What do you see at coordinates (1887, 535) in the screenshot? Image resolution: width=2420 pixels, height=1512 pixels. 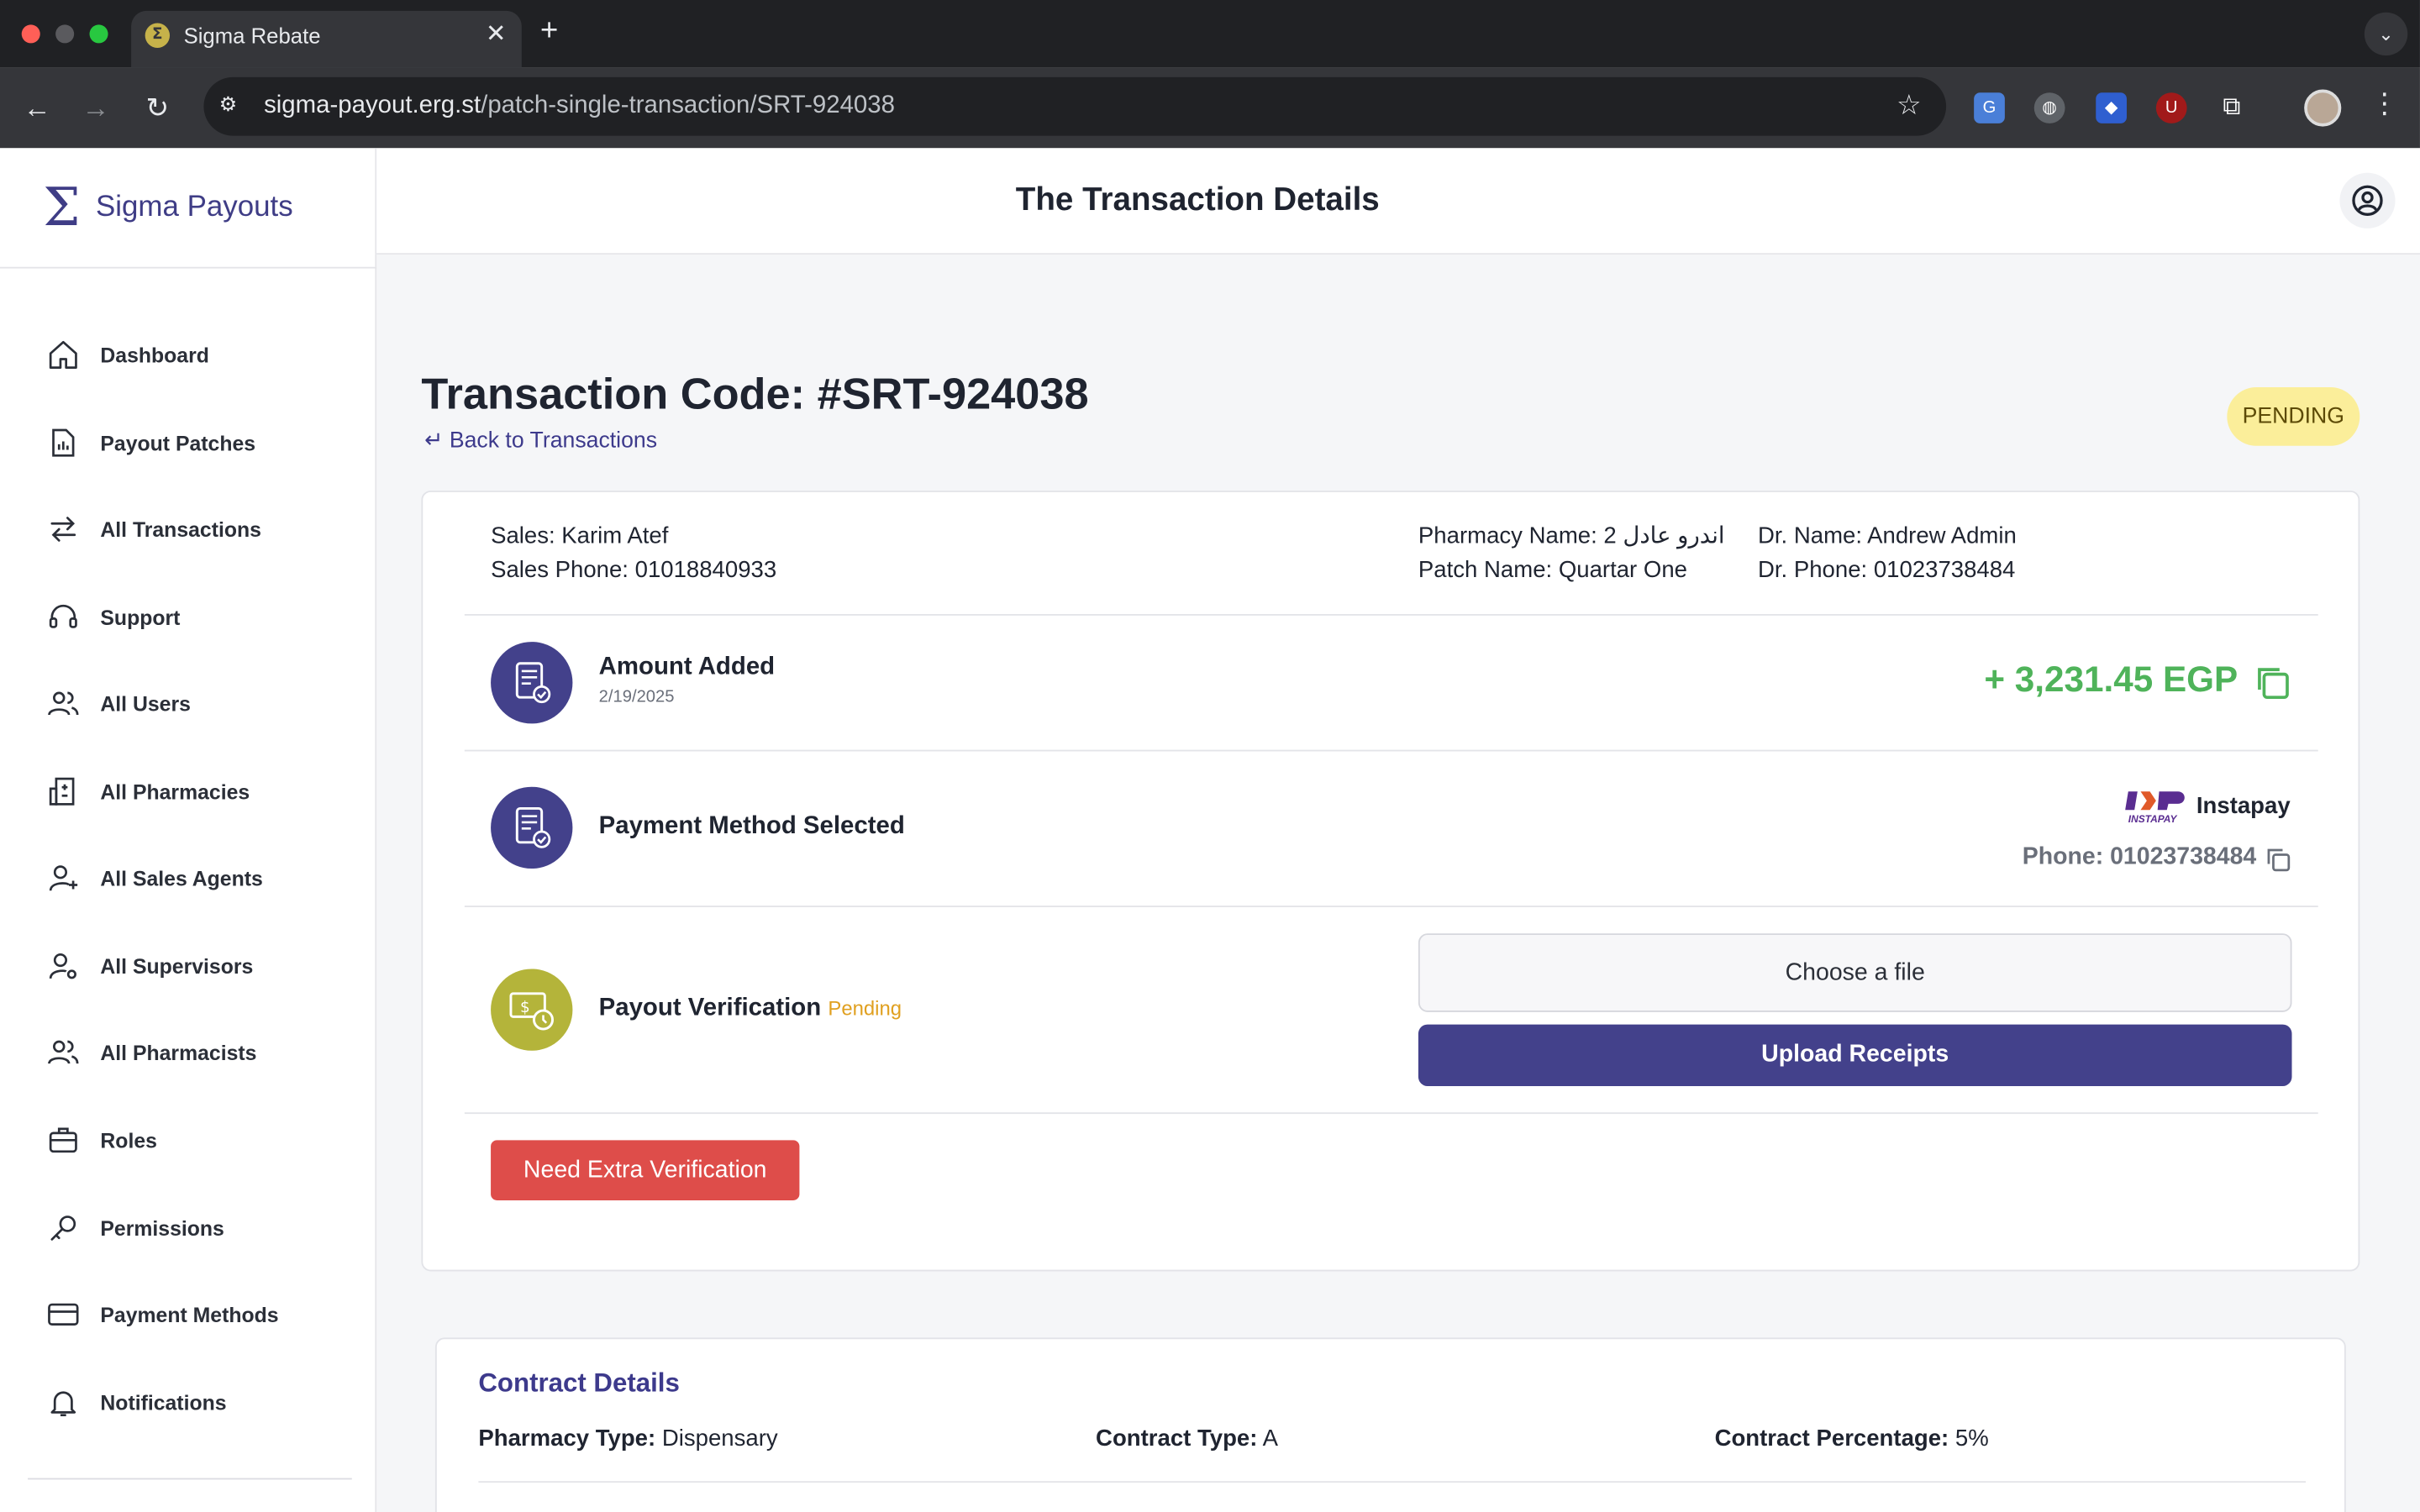 I see `doctor-name: Dr. Name: Andrew Admin` at bounding box center [1887, 535].